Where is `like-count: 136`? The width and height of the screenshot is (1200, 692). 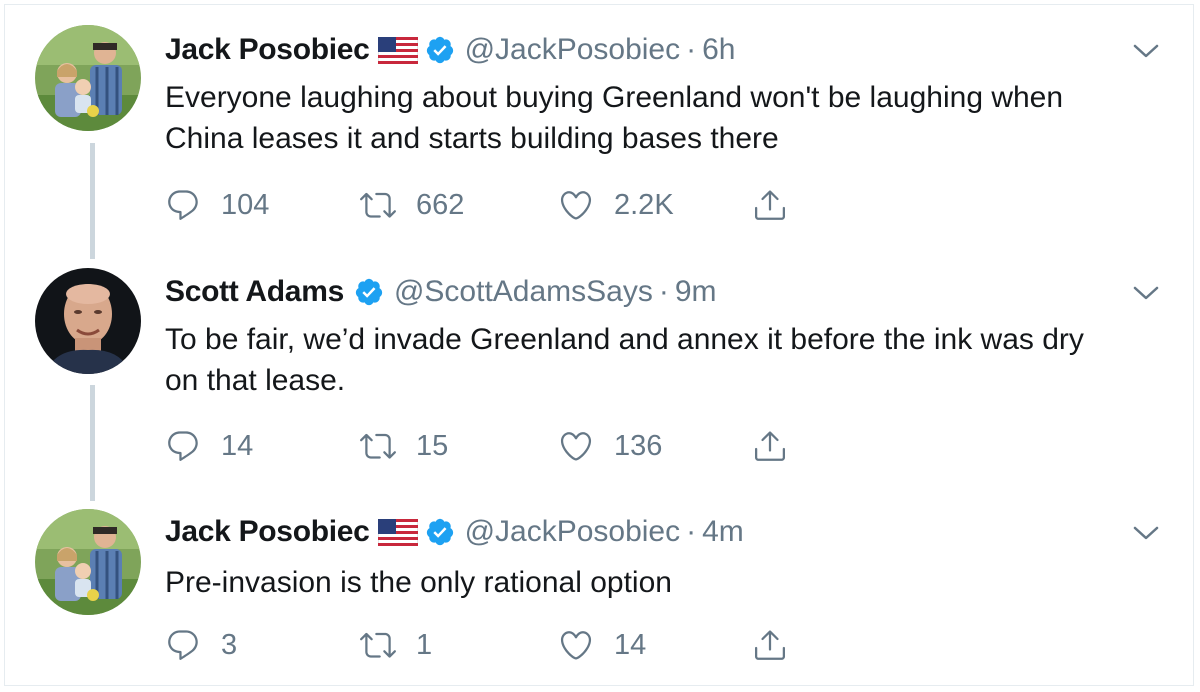 like-count: 136 is located at coordinates (638, 445).